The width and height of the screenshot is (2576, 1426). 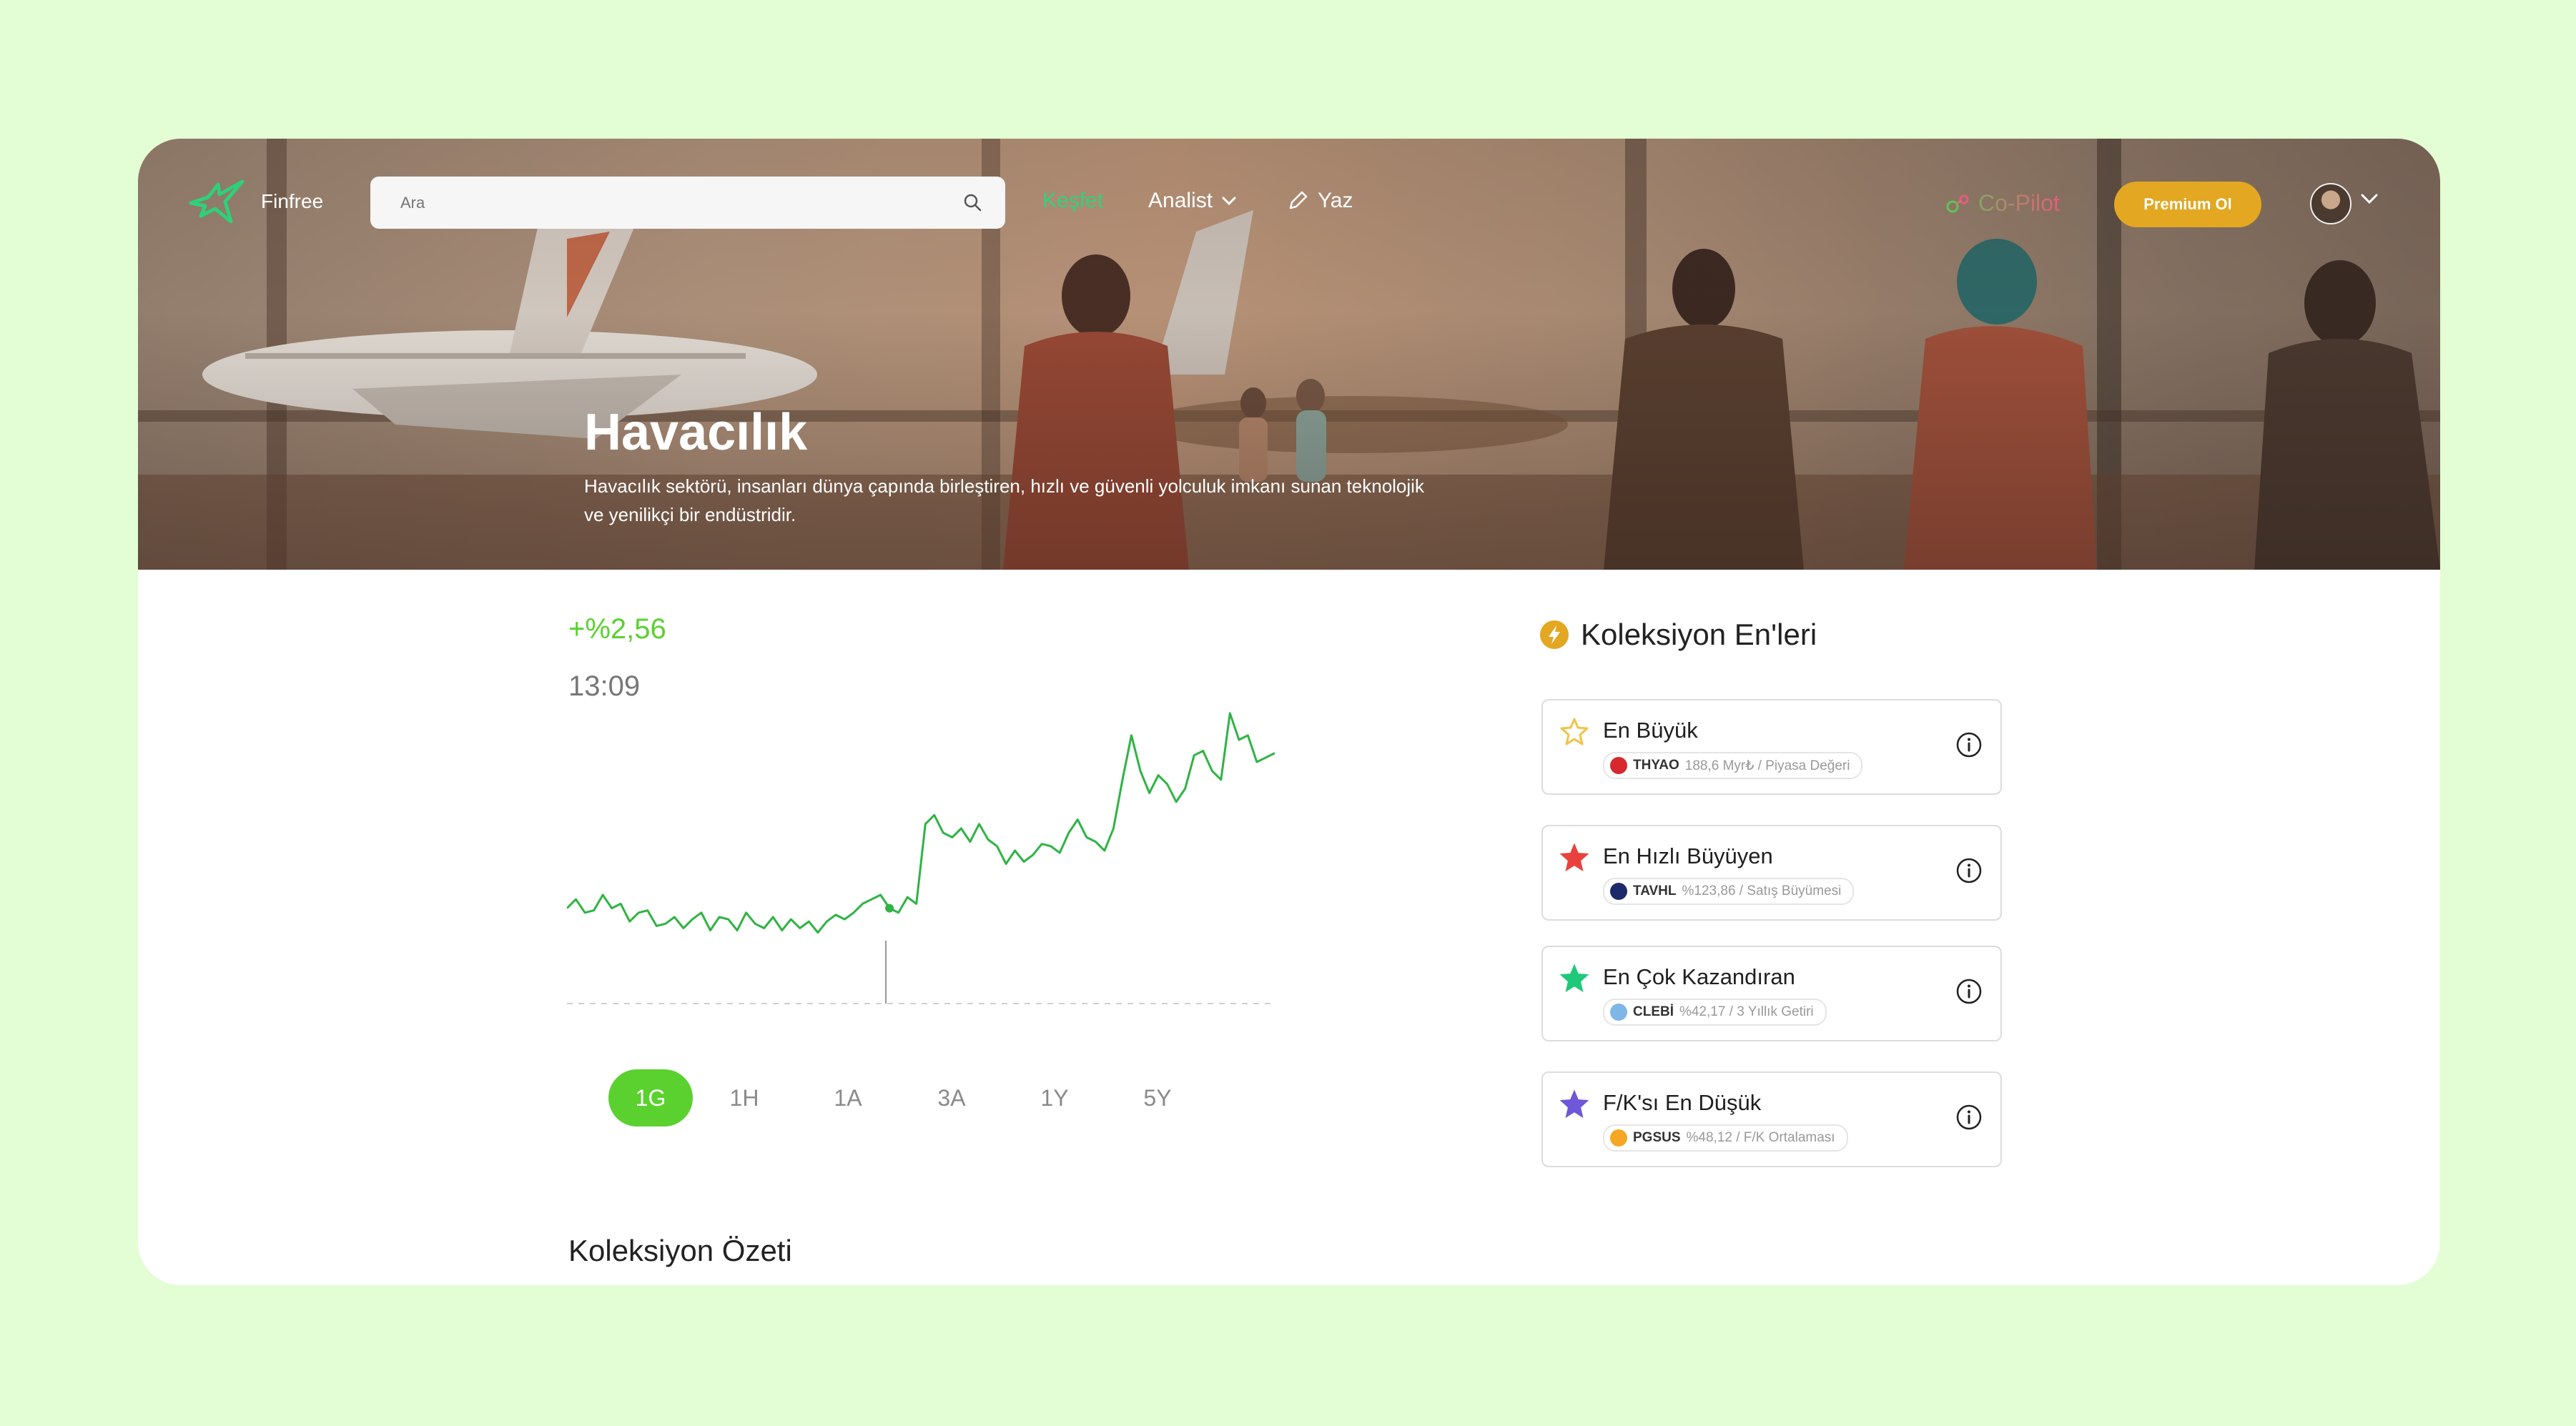 What do you see at coordinates (255, 202) in the screenshot?
I see `brand-logo: Finfree` at bounding box center [255, 202].